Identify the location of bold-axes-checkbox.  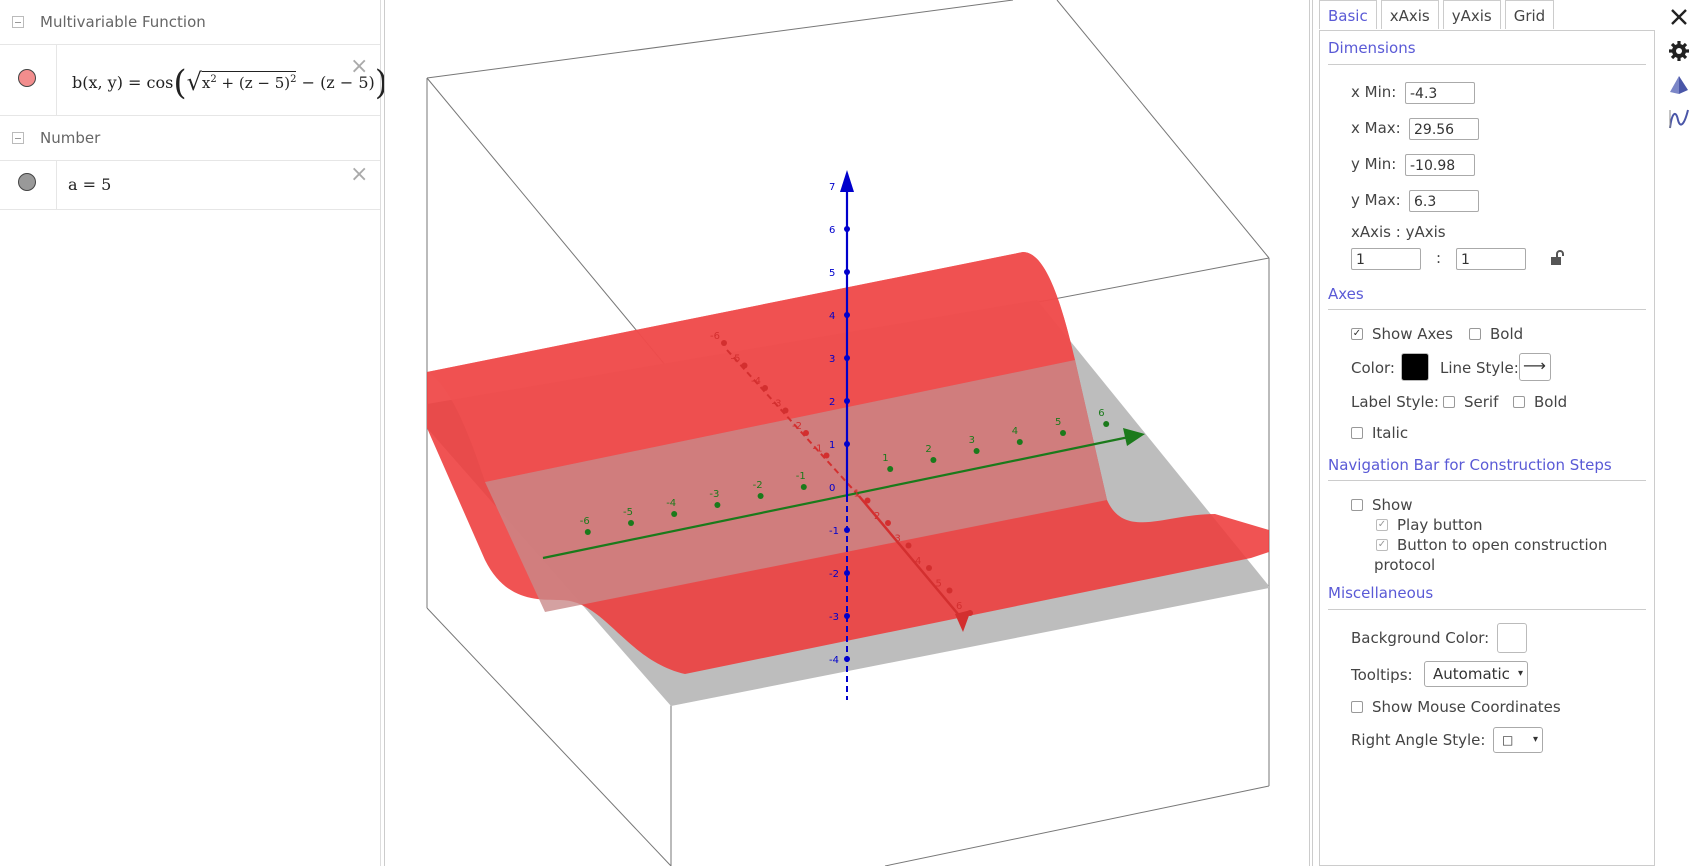
(1475, 334).